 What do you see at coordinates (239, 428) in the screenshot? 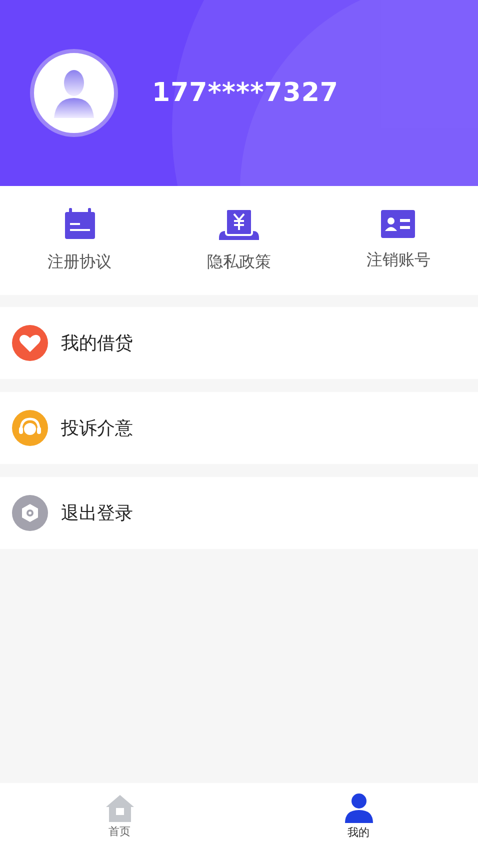
I see `menu-item: 投诉介意` at bounding box center [239, 428].